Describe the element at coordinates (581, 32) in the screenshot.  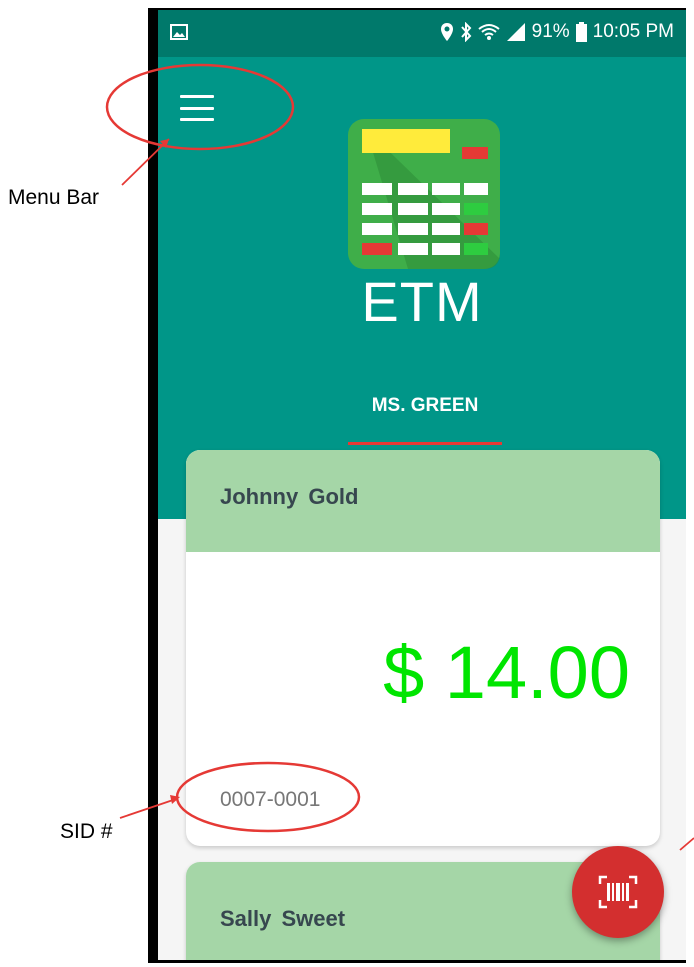
I see `battery-icon` at that location.